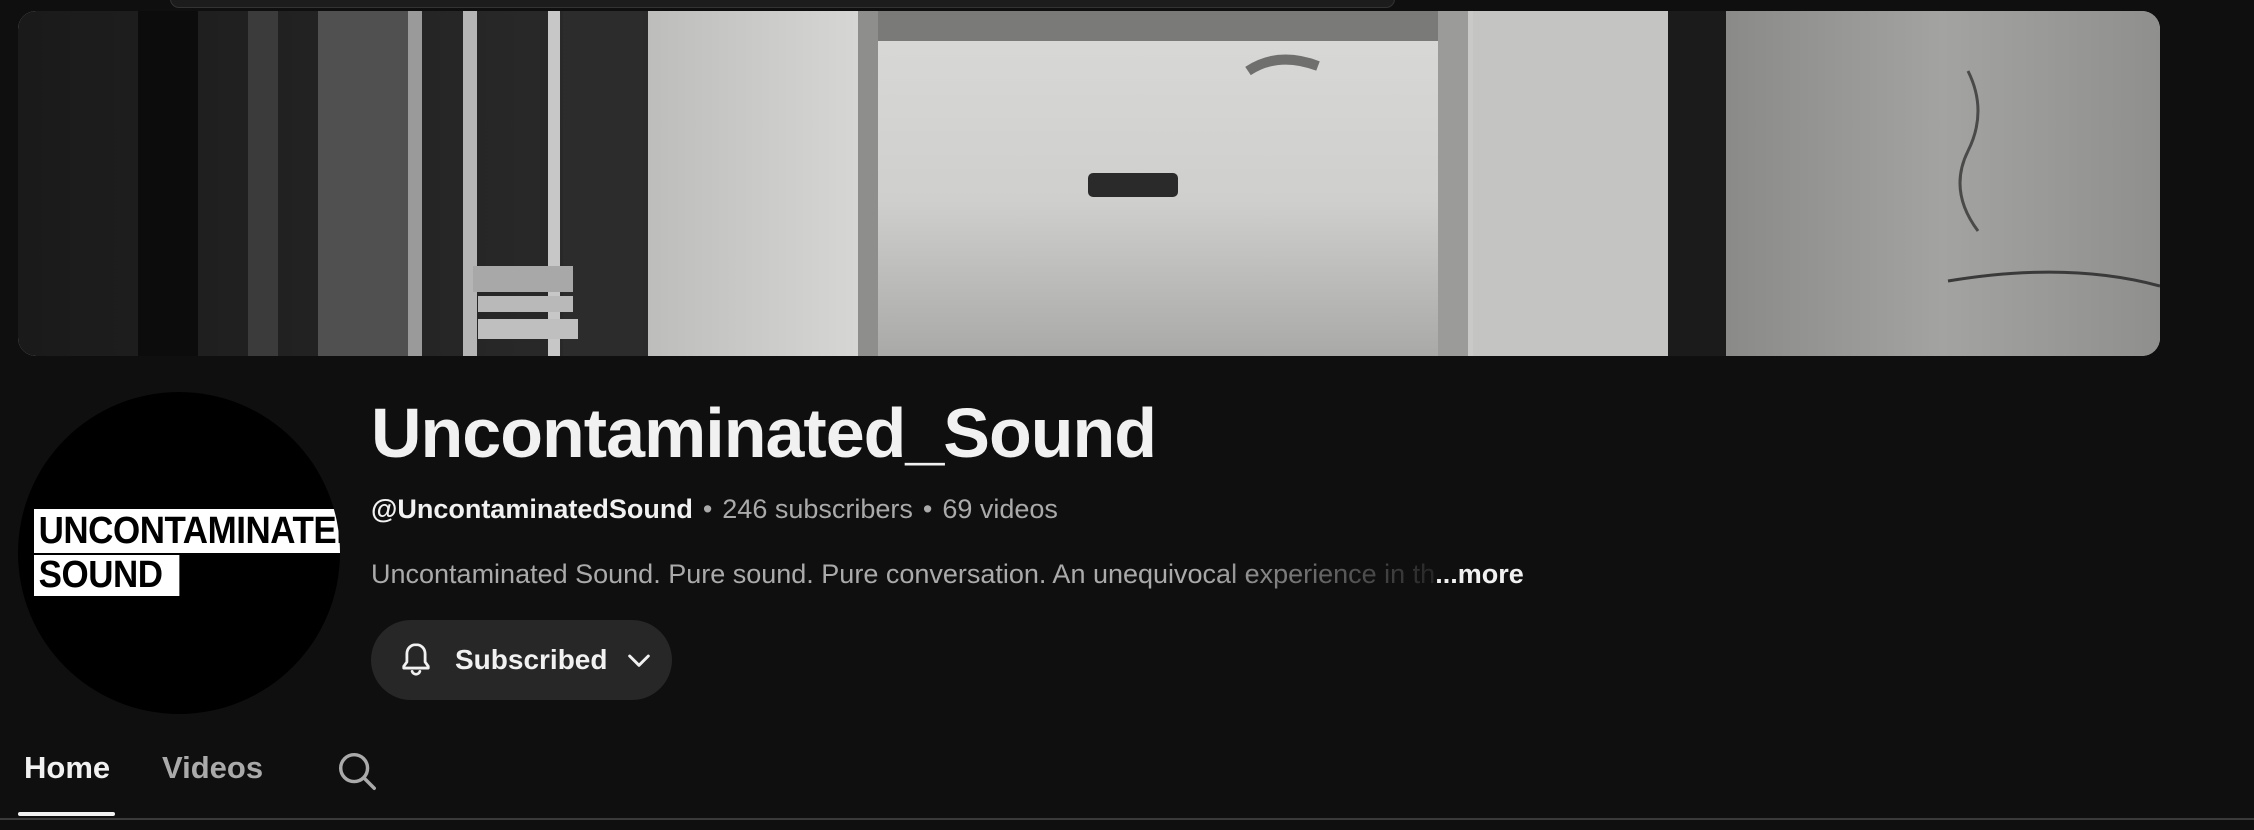  What do you see at coordinates (817, 509) in the screenshot?
I see `subscriber-count: 246 subscribers` at bounding box center [817, 509].